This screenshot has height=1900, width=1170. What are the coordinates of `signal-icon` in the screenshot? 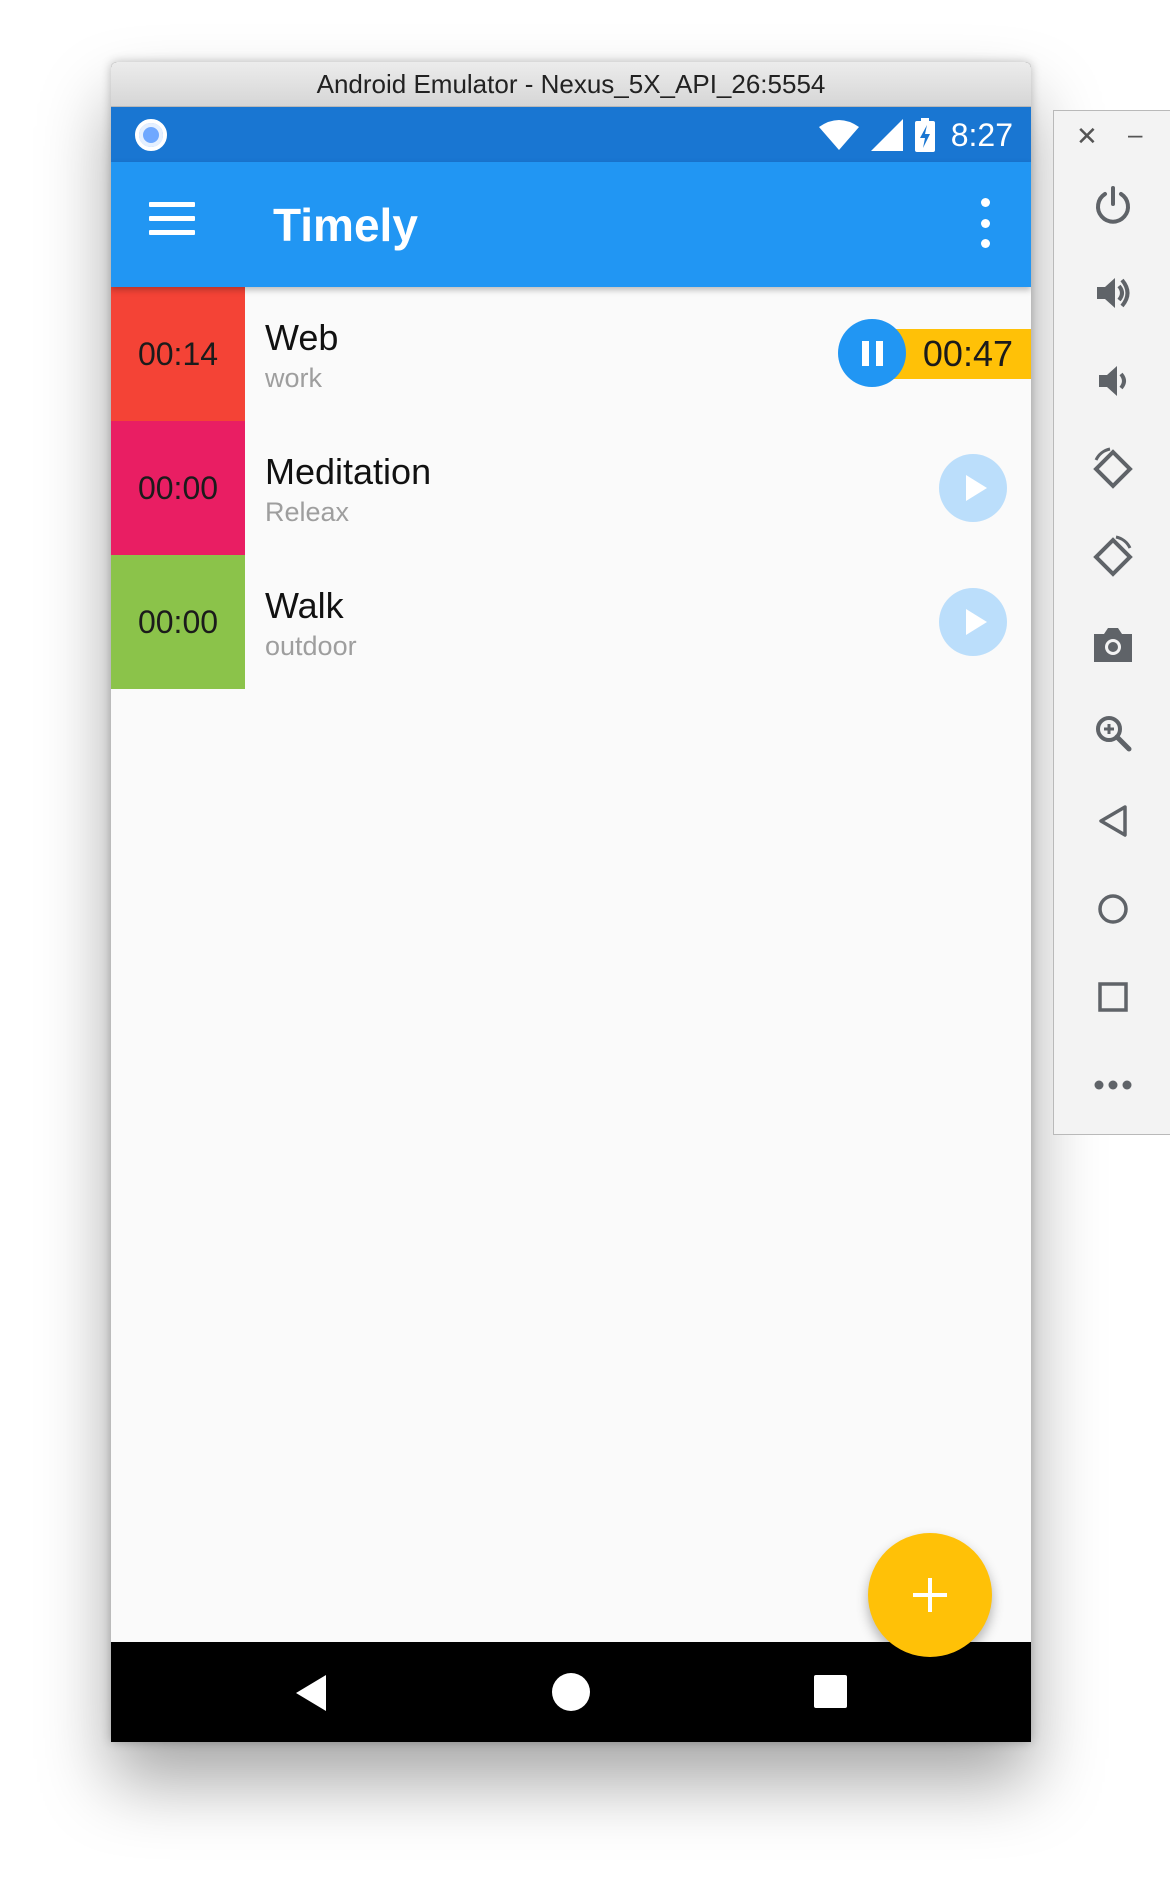 It's located at (886, 135).